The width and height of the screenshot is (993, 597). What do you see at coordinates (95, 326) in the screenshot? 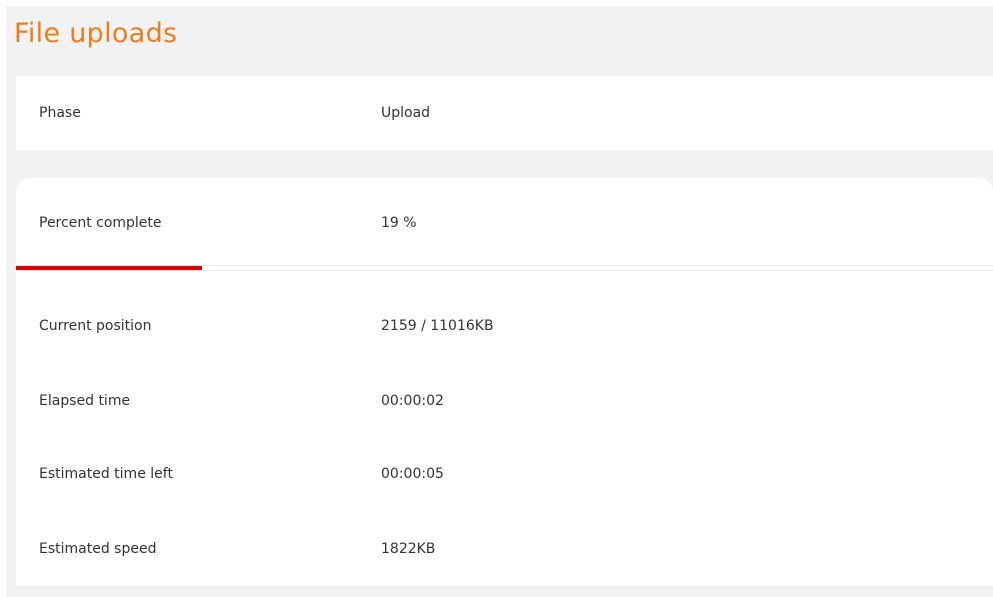
I see `current-position-label: Current position` at bounding box center [95, 326].